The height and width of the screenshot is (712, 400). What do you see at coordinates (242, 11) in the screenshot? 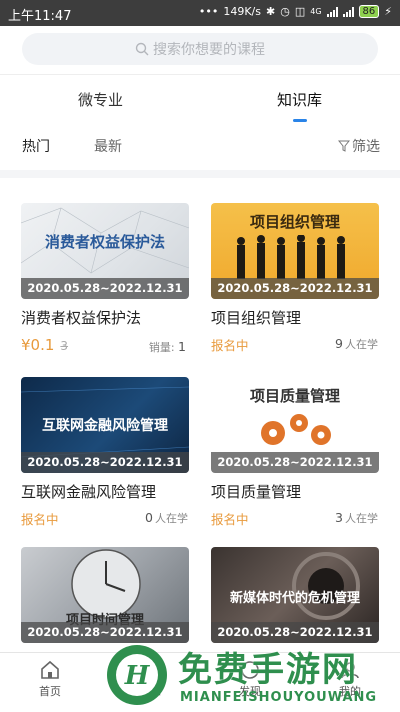
I see `net-speed: 149K/s` at bounding box center [242, 11].